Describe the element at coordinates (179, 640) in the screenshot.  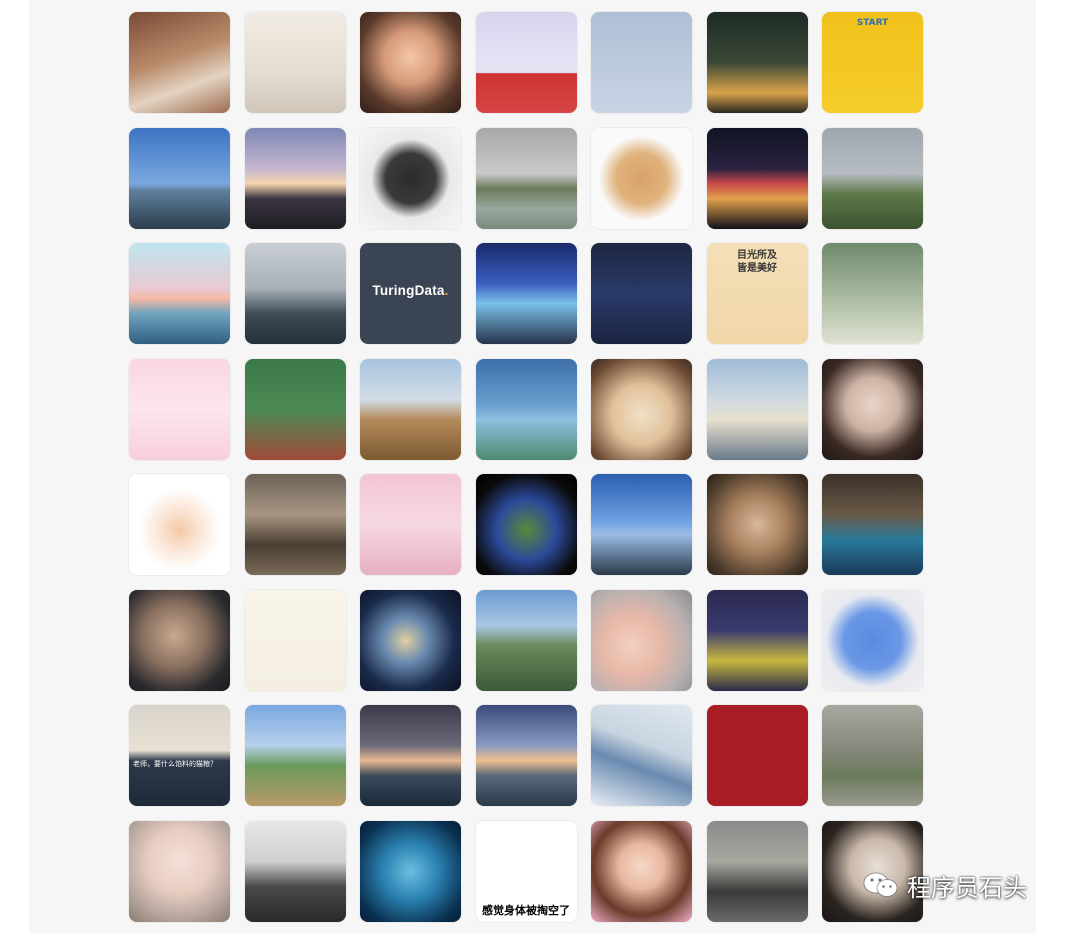
I see `avatar-woman-phone-selfie` at that location.